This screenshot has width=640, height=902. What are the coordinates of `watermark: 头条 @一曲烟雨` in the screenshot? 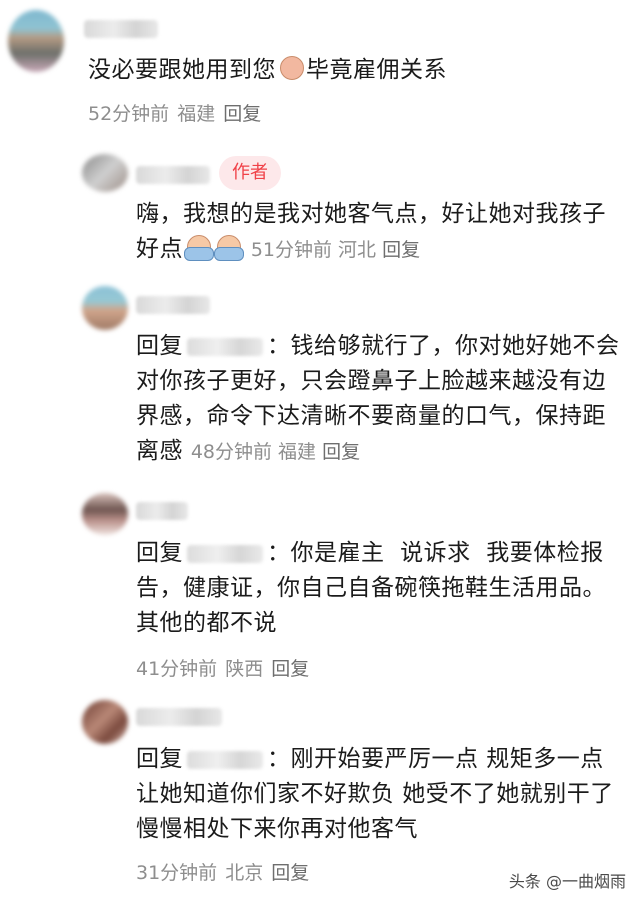 It's located at (567, 881).